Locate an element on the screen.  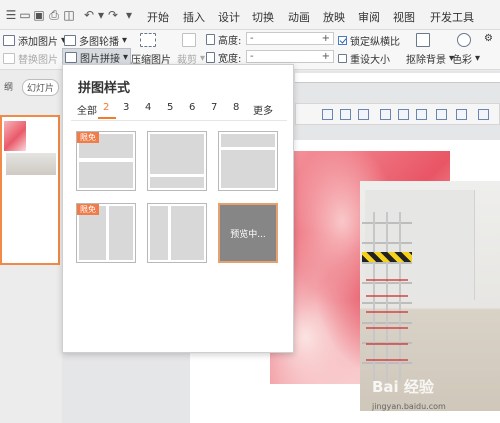
tab-slides: 幻灯片 is located at coordinates (41, 87).